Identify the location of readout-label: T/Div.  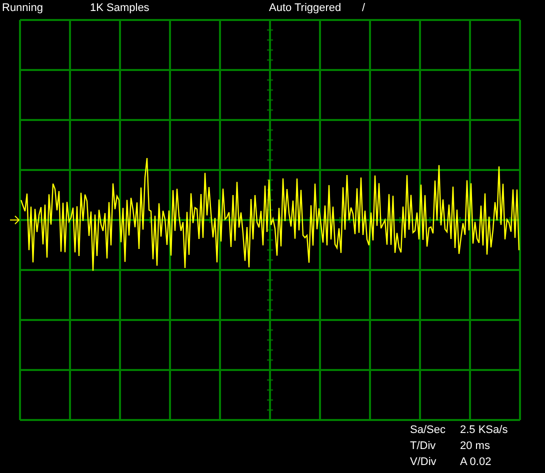
(423, 446).